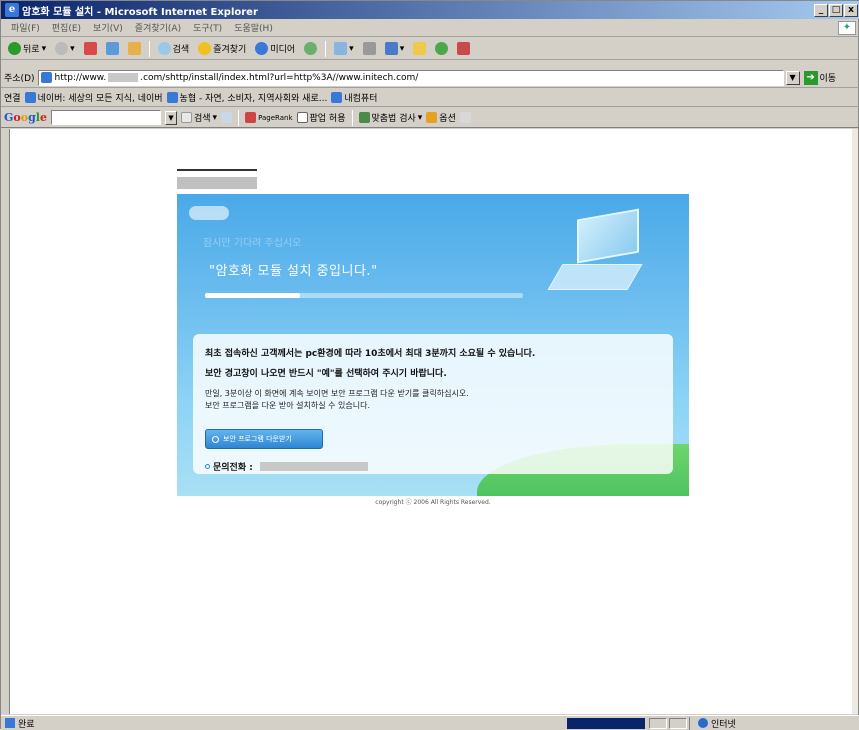 The width and height of the screenshot is (859, 730). I want to click on back-arrow-icon, so click(14, 48).